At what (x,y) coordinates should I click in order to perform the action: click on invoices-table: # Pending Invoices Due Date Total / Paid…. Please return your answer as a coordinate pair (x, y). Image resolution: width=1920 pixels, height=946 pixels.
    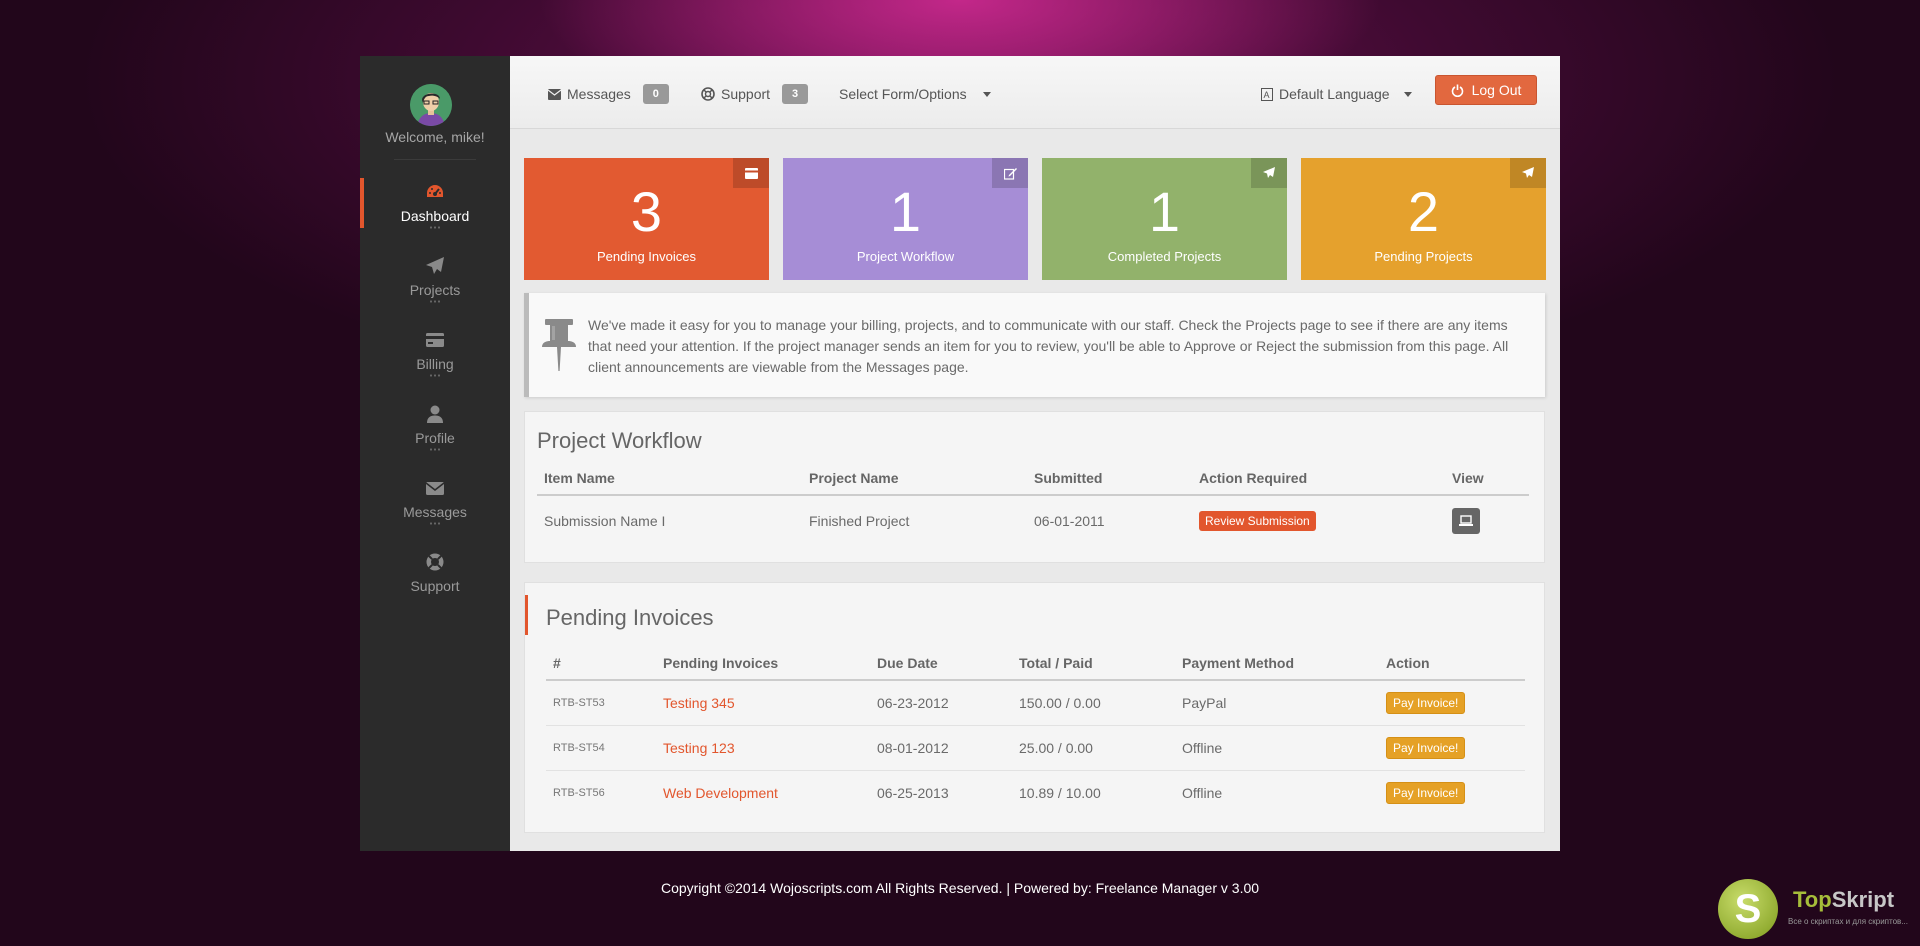
    Looking at the image, I should click on (1035, 730).